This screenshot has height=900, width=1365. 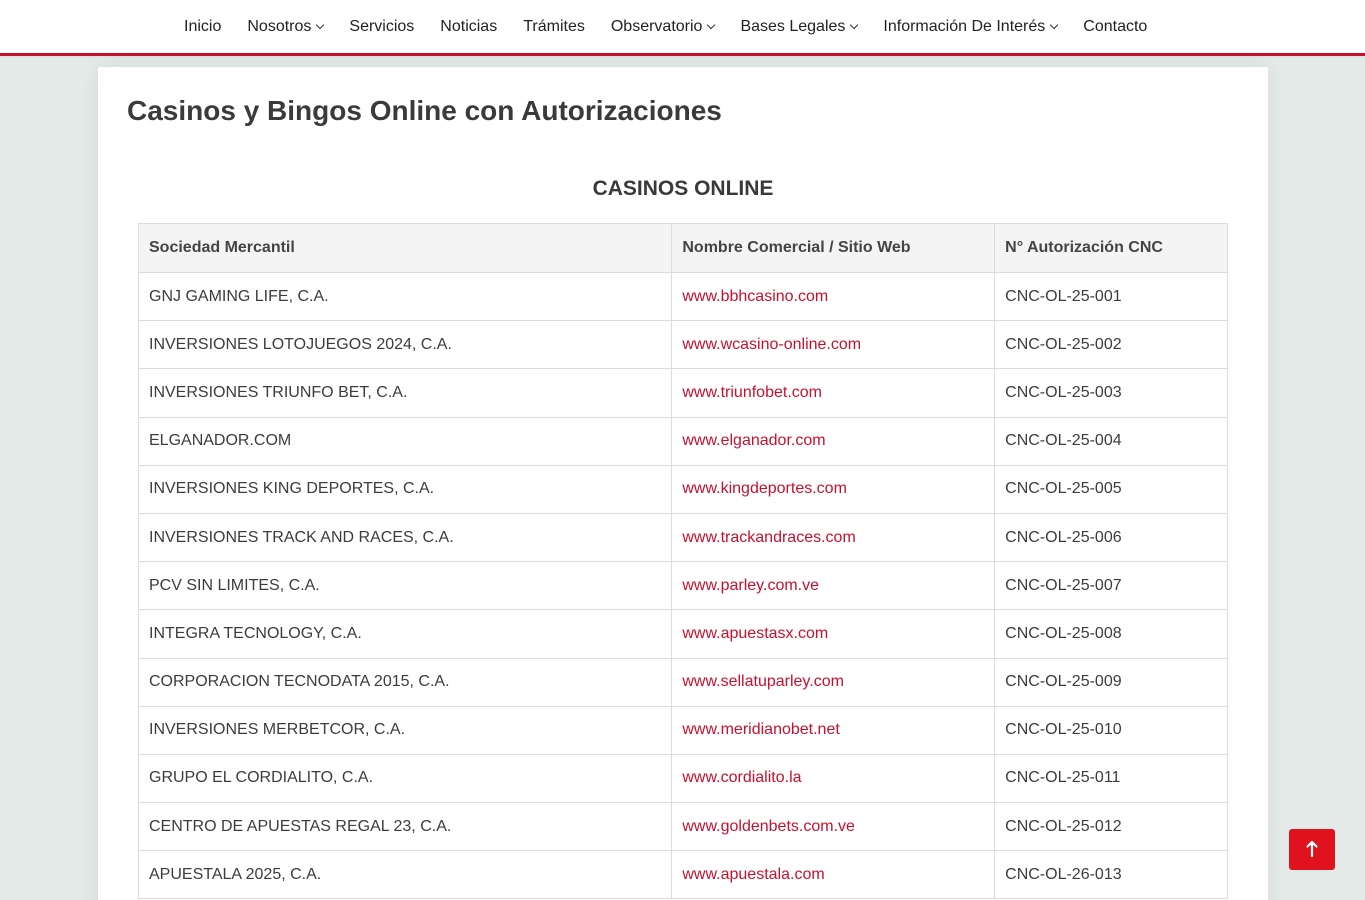 What do you see at coordinates (833, 296) in the screenshot?
I see `cell-sitio-web: www.bbhcasino.com` at bounding box center [833, 296].